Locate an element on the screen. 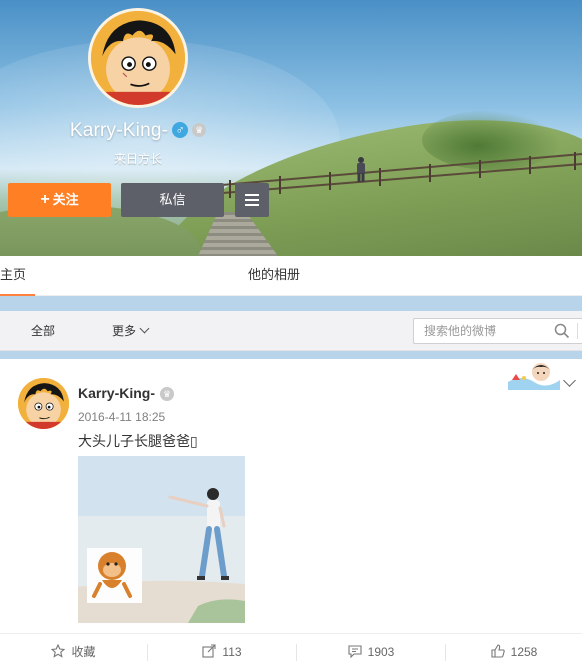 Image resolution: width=582 pixels, height=670 pixels. search-divider is located at coordinates (577, 331).